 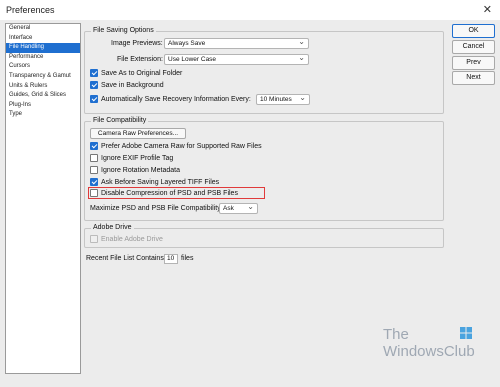 What do you see at coordinates (473, 78) in the screenshot?
I see `next-button: Next` at bounding box center [473, 78].